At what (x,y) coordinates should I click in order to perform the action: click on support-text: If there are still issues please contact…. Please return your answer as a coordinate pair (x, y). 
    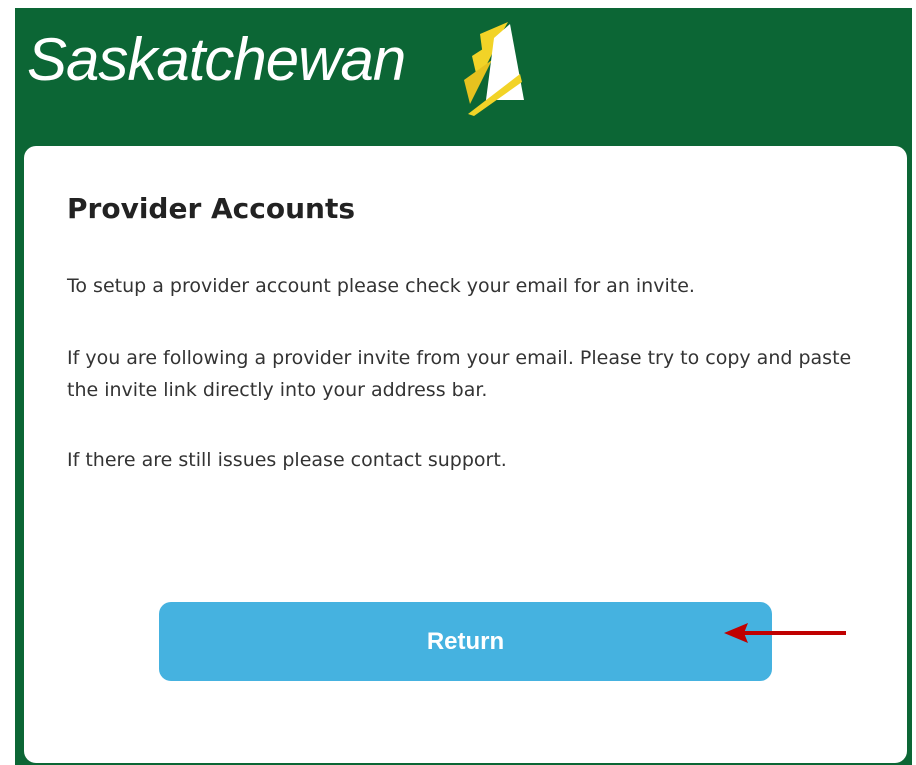
    Looking at the image, I should click on (287, 460).